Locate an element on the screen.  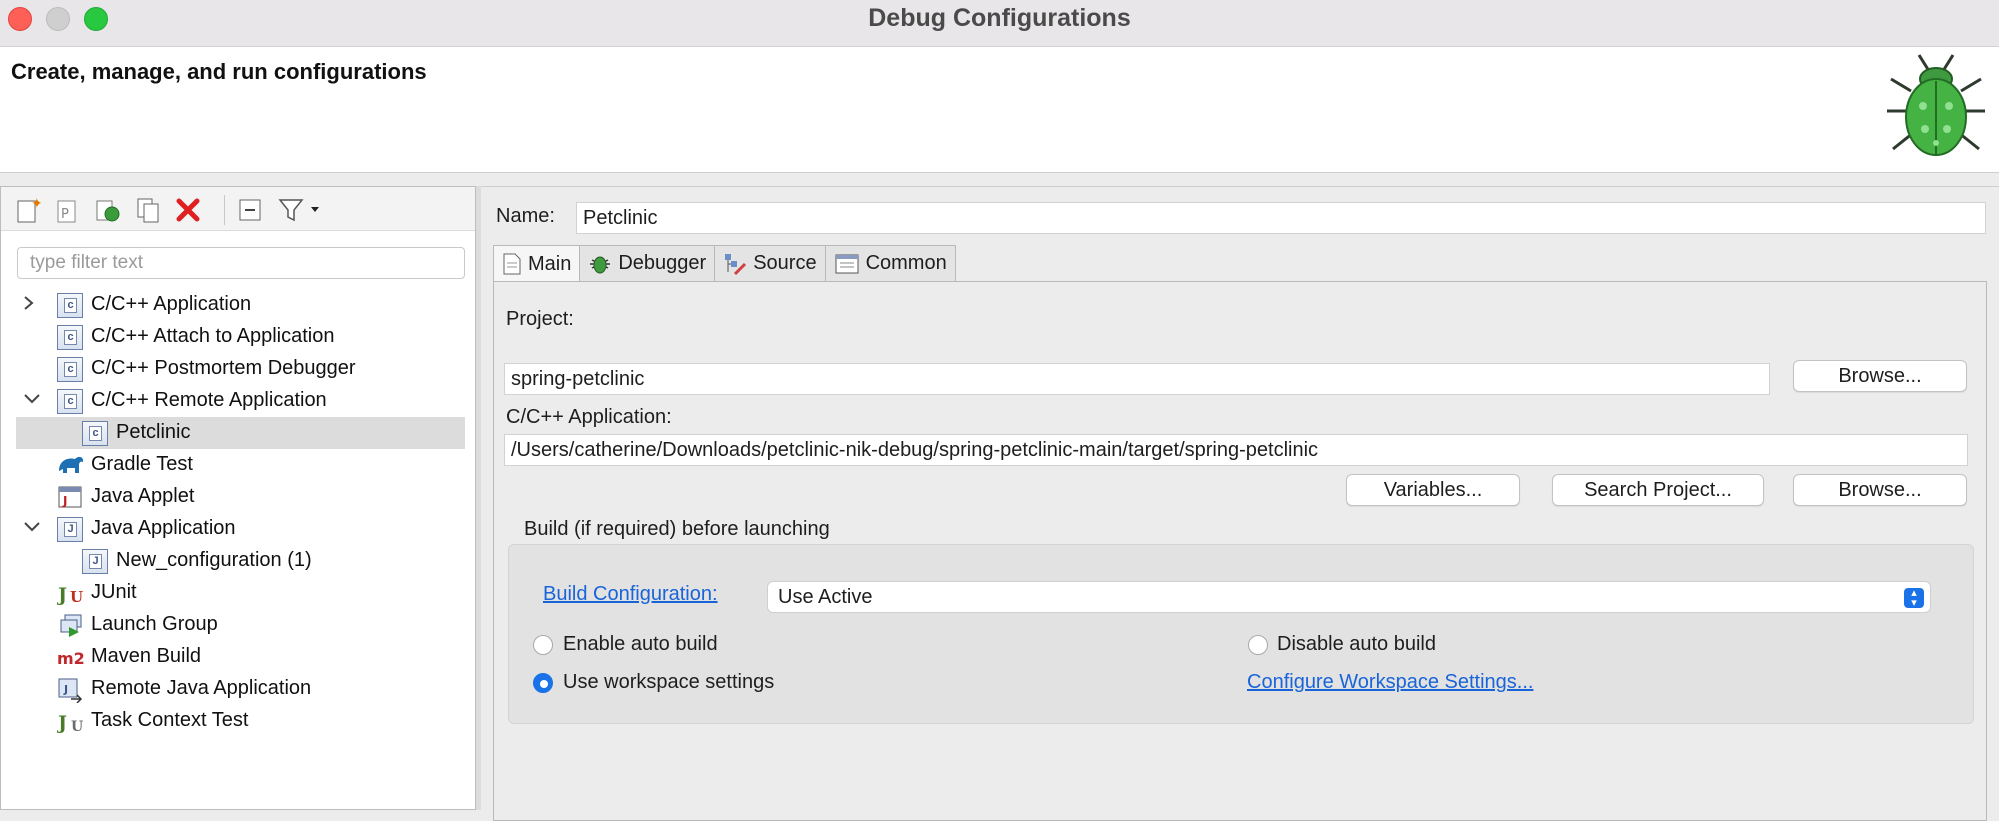
toolbar-separator is located at coordinates (224, 210).